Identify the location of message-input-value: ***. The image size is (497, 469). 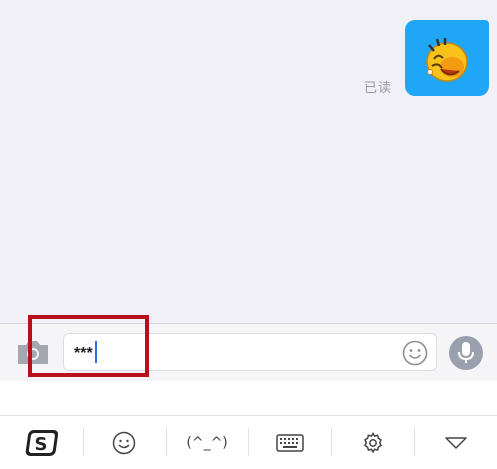
(85, 353).